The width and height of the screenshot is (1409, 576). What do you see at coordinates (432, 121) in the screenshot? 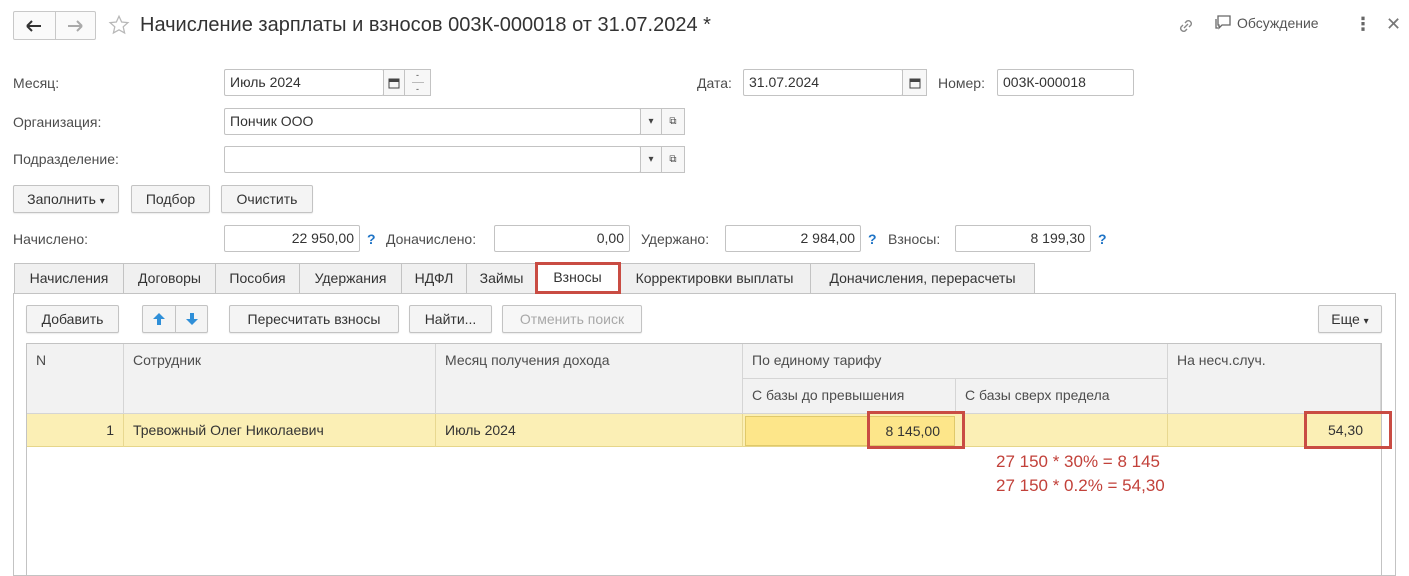
I see `organization-input: Пончик ООО` at bounding box center [432, 121].